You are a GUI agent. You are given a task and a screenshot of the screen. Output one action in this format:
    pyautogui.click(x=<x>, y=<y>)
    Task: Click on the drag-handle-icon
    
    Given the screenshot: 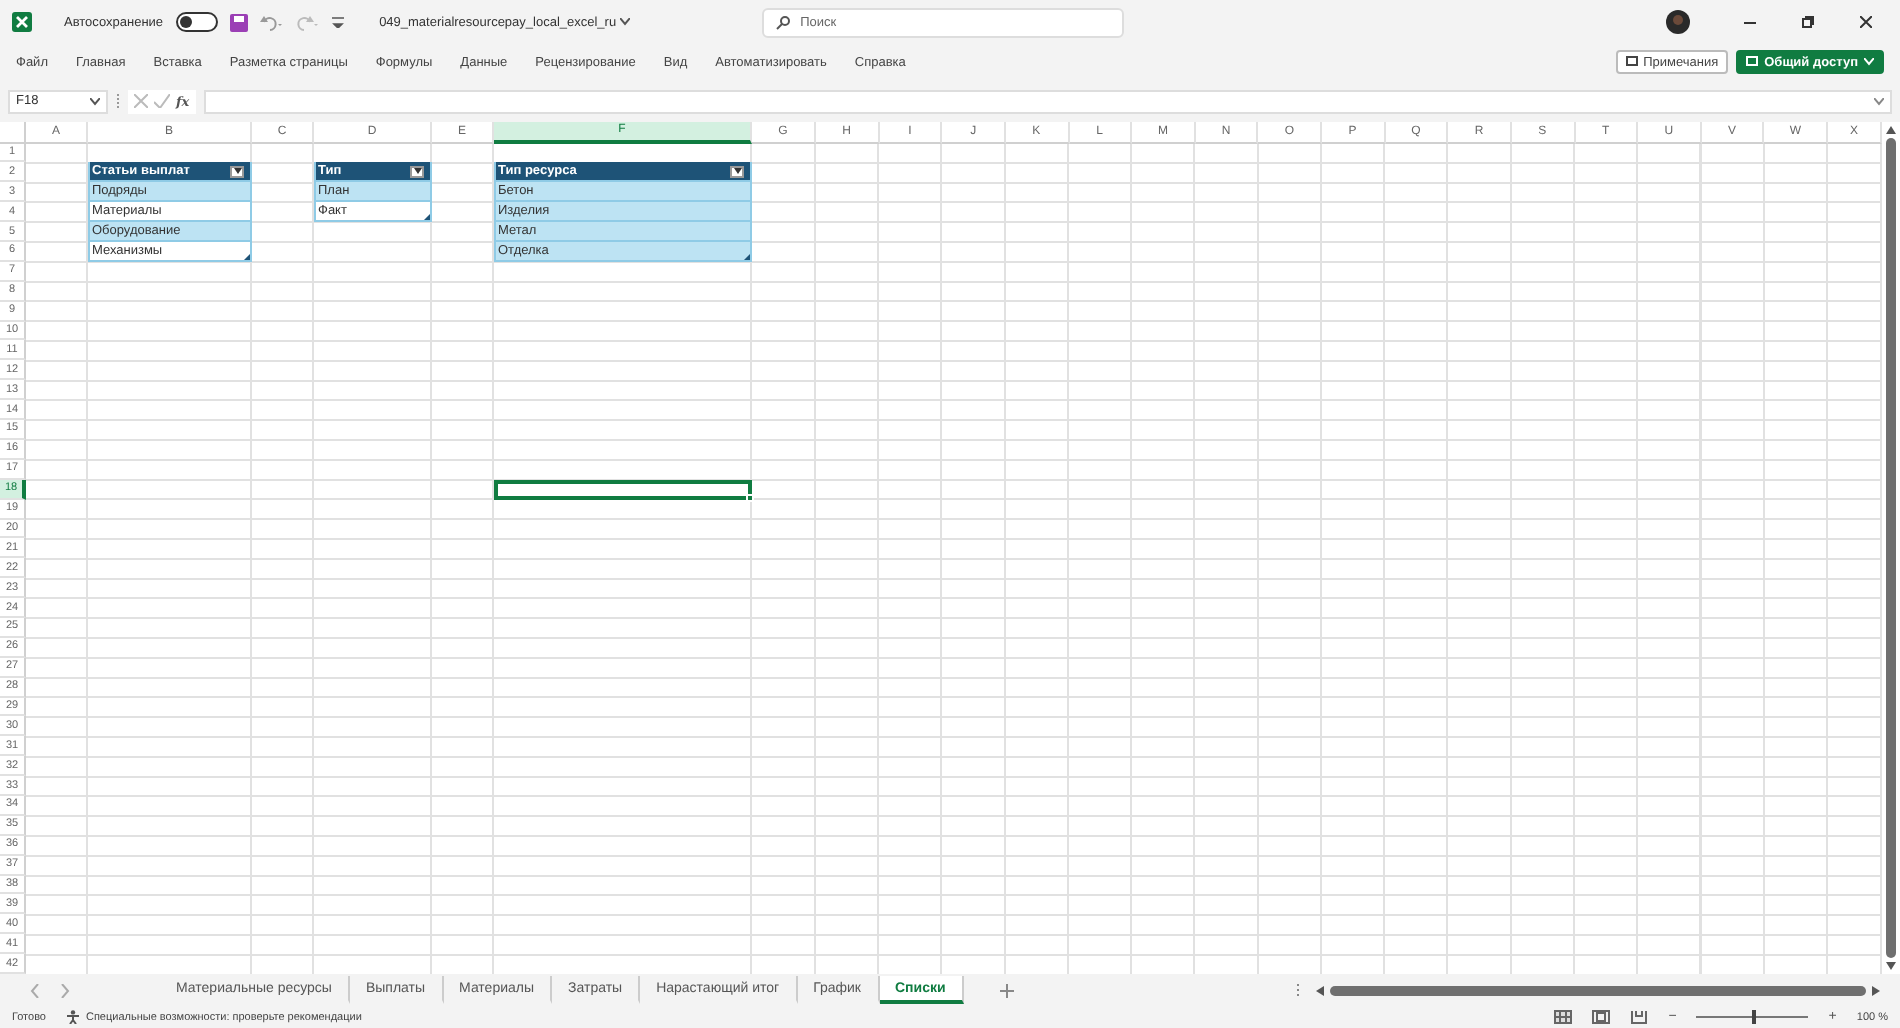 What is the action you would take?
    pyautogui.click(x=118, y=101)
    